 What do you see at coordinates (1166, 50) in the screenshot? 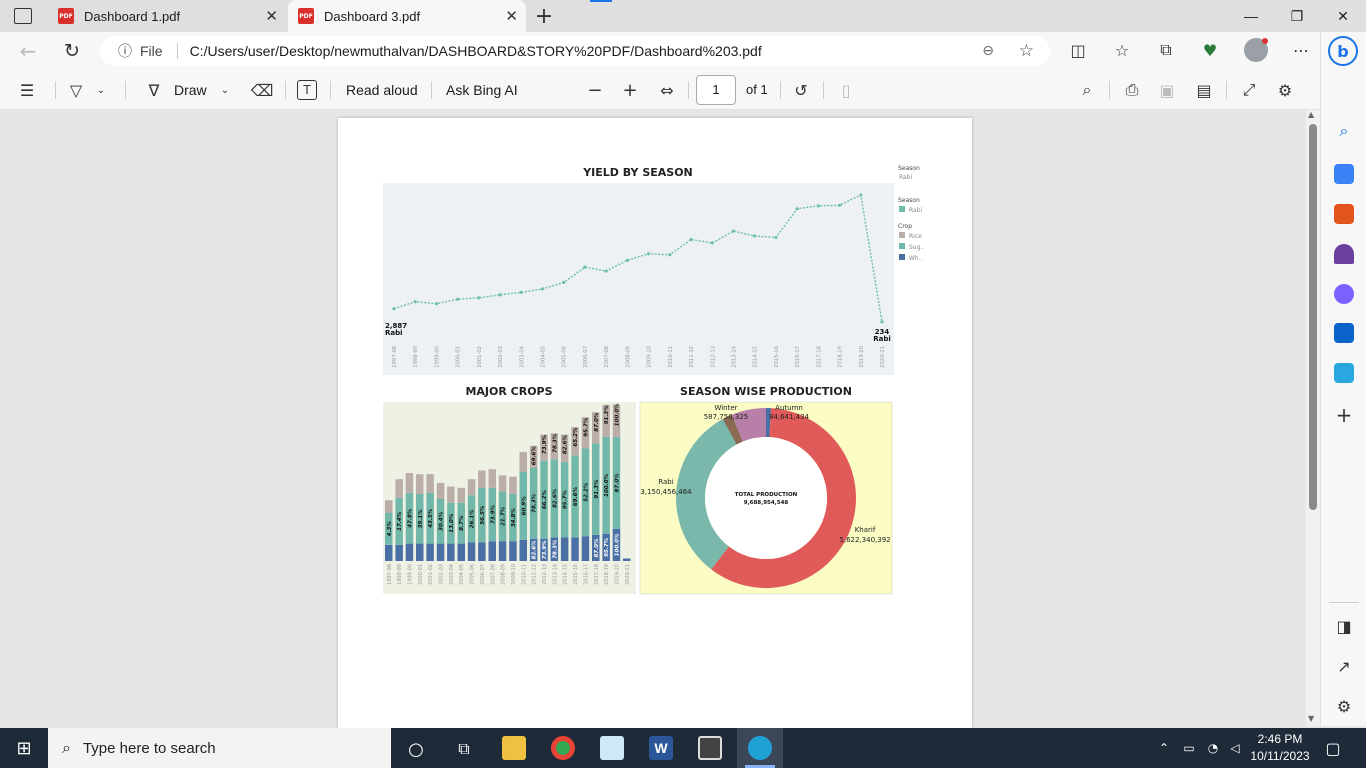
I see `collections-icon: ⧉` at bounding box center [1166, 50].